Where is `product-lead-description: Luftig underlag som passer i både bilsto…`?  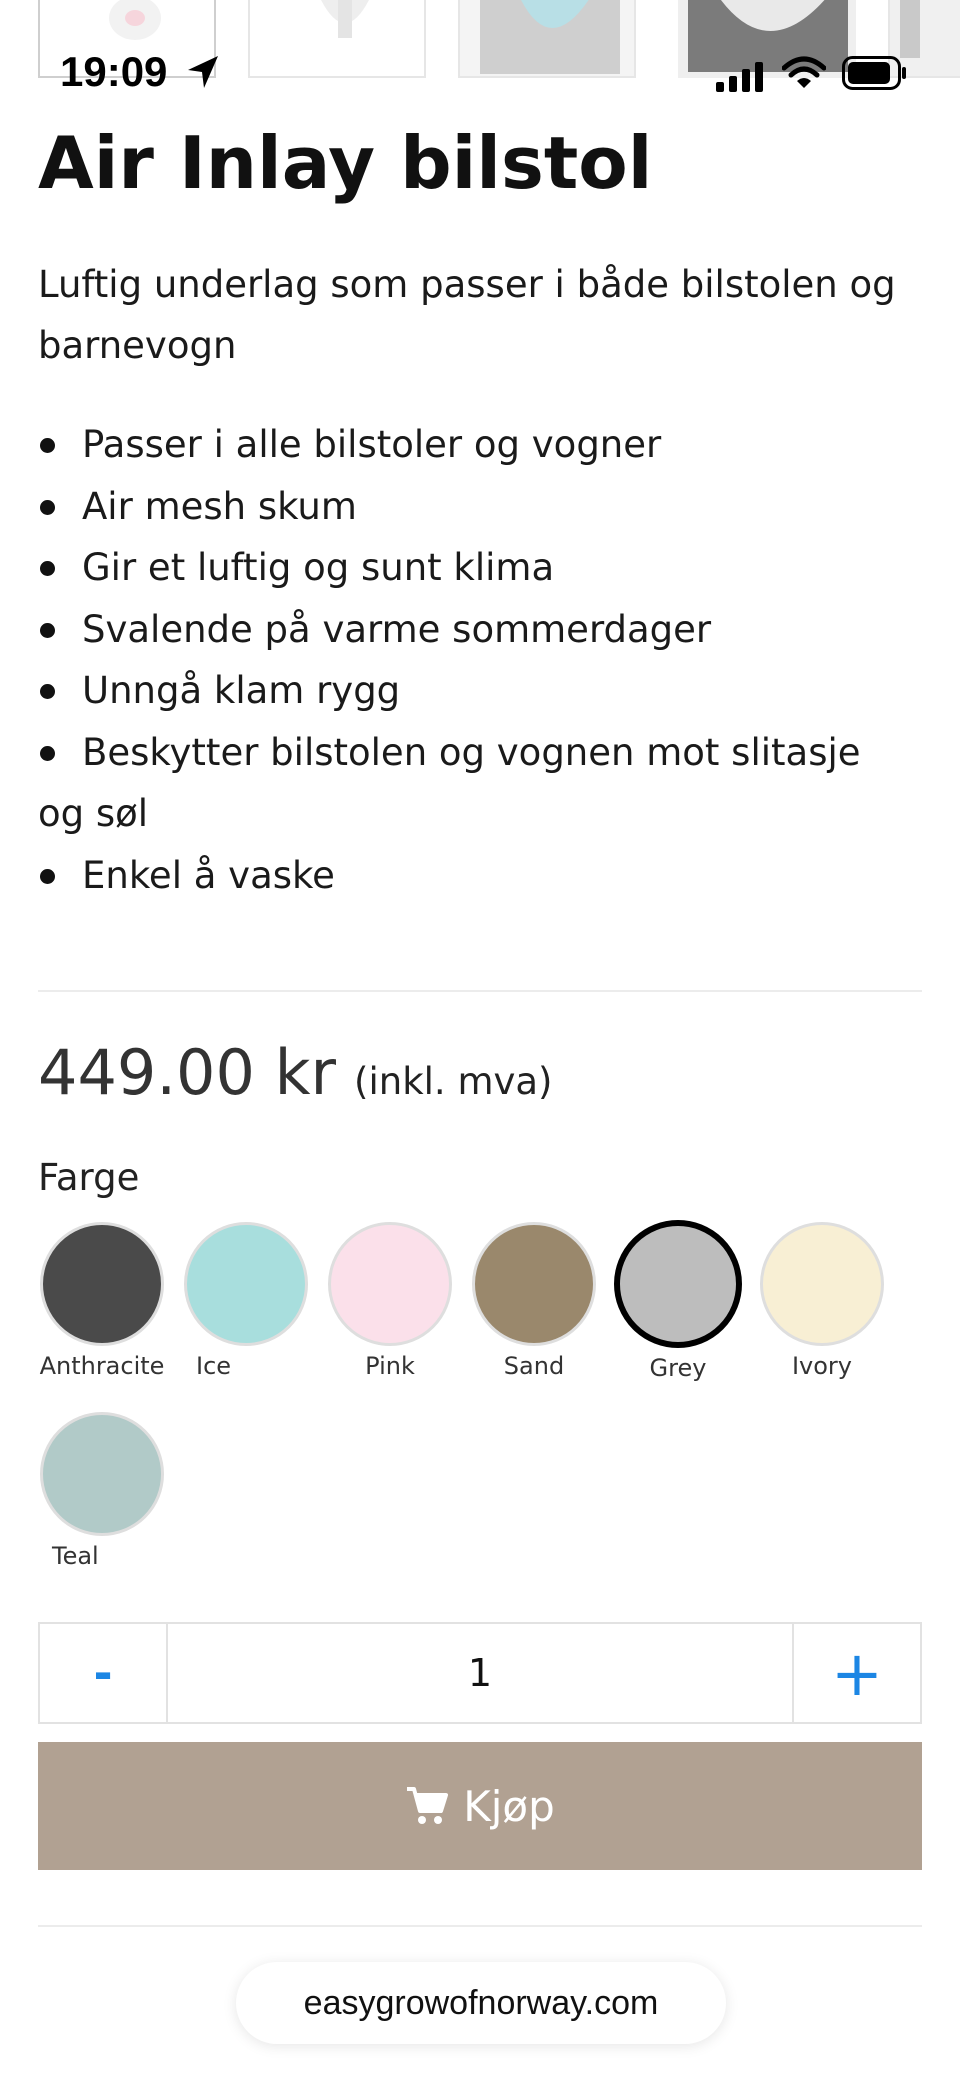 product-lead-description: Luftig underlag som passer i både bilsto… is located at coordinates (467, 315).